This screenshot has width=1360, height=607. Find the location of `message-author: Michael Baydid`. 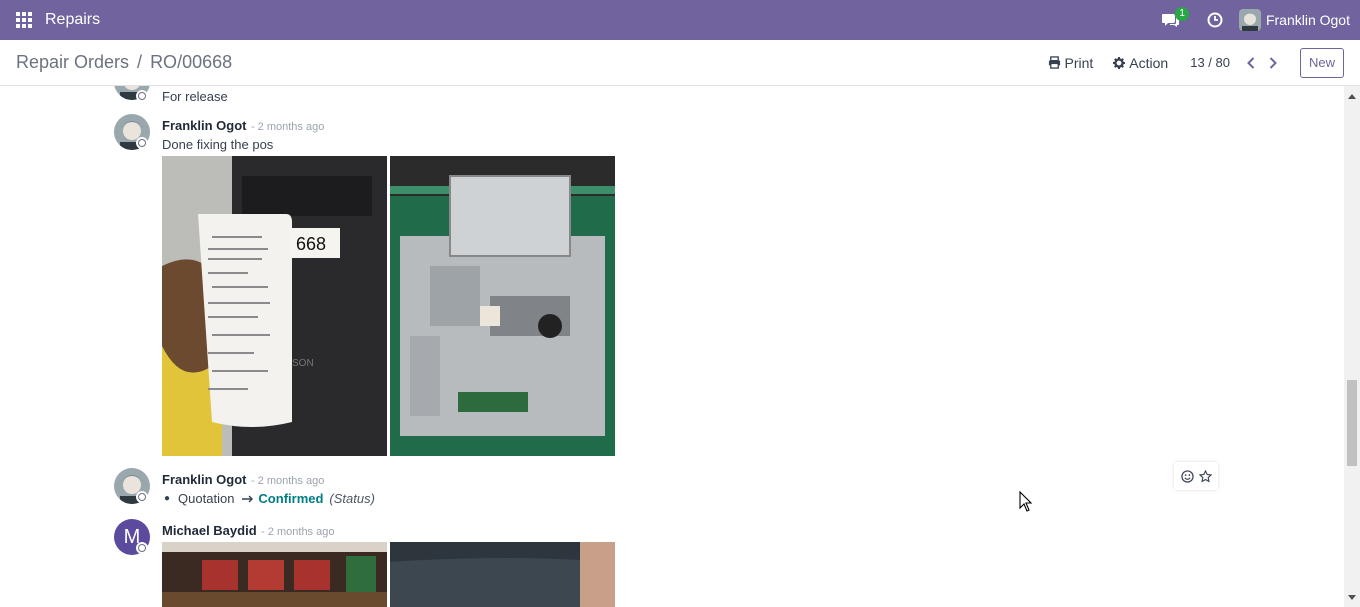

message-author: Michael Baydid is located at coordinates (209, 530).